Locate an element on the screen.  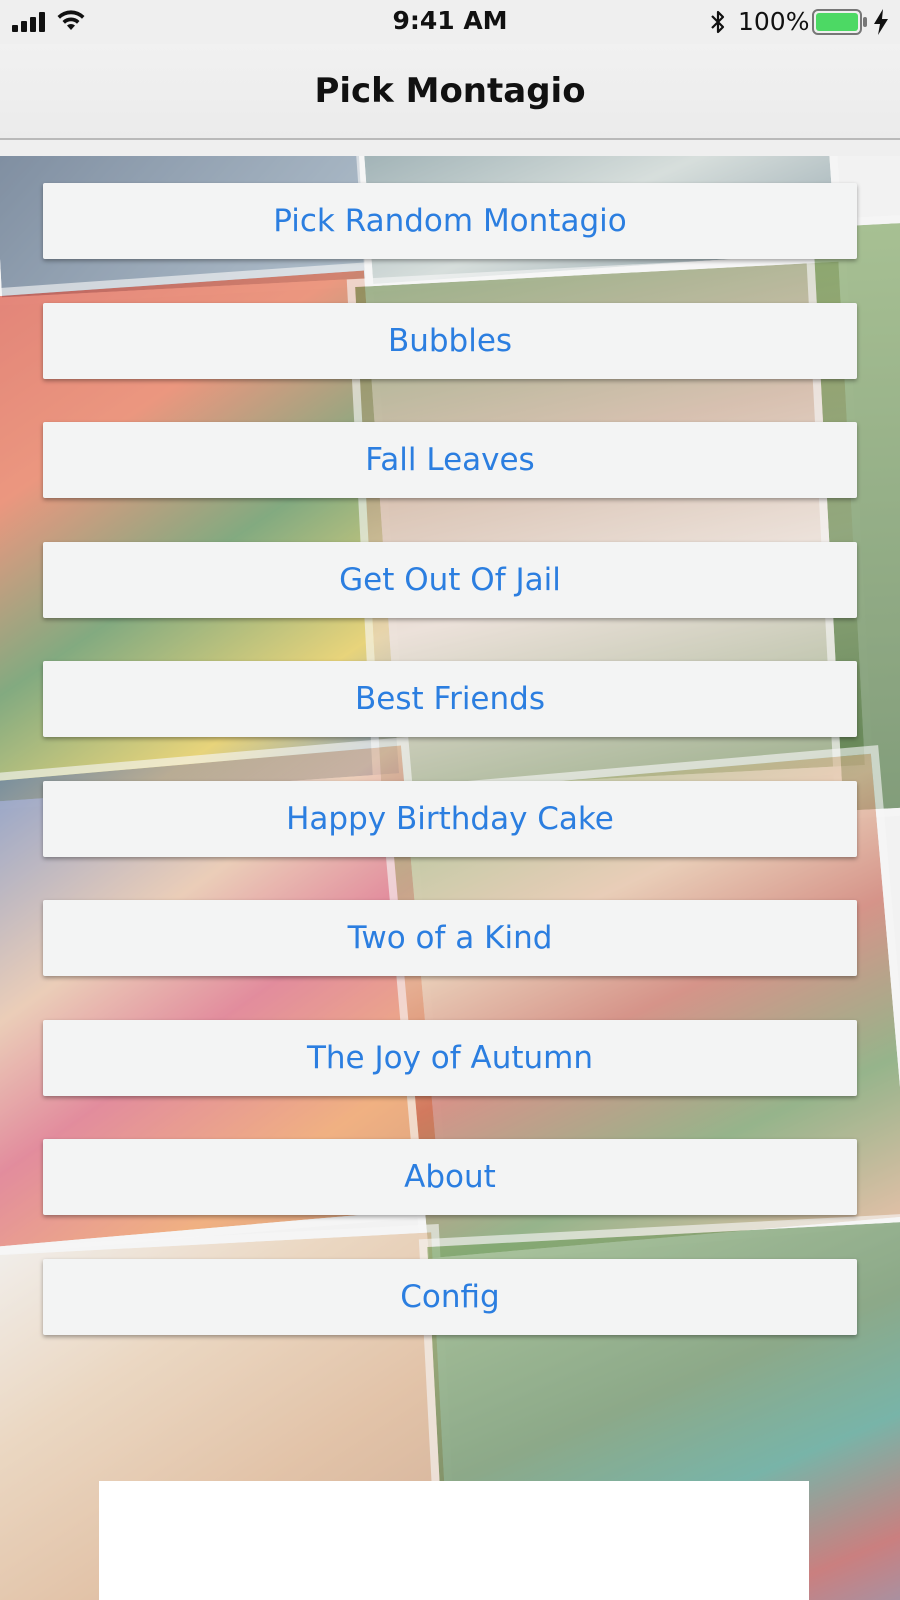
status-bar: 9:41 AM 100% is located at coordinates (450, 22).